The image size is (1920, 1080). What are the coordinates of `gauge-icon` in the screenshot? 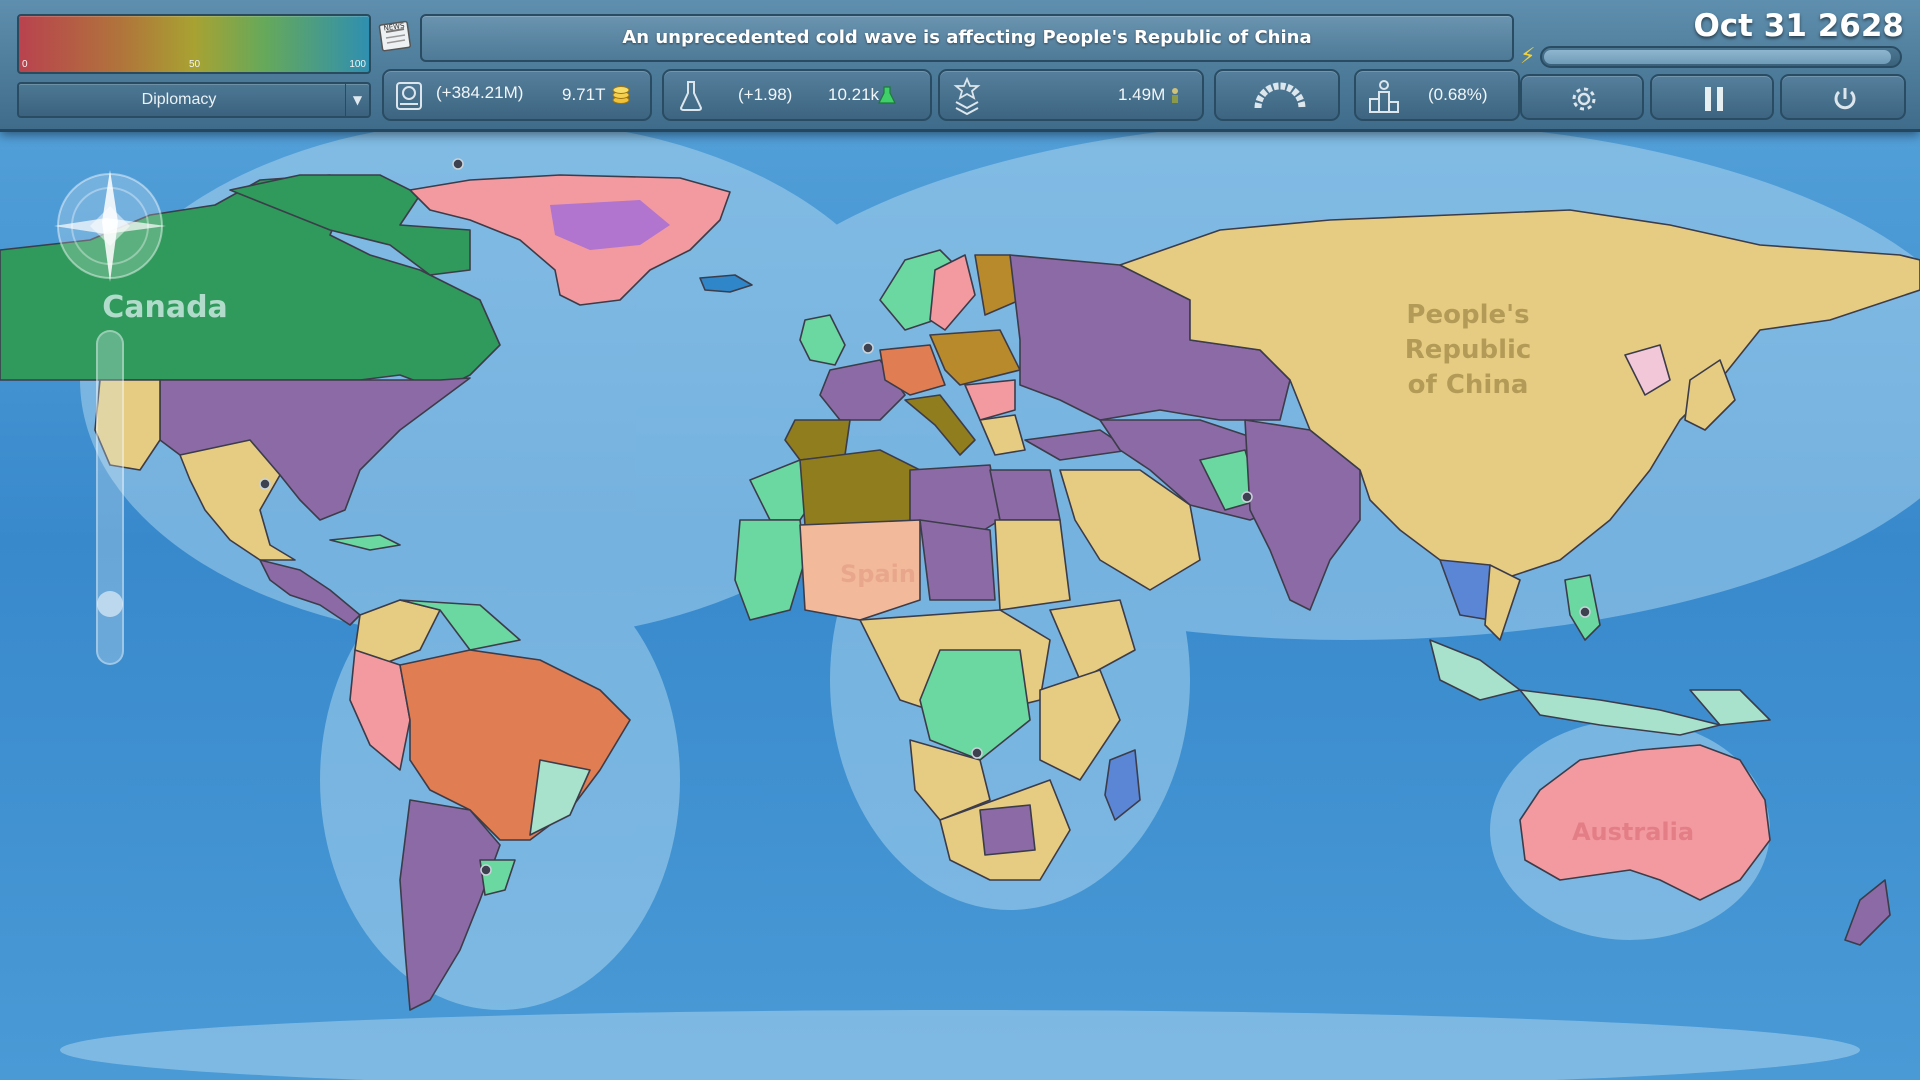 It's located at (1280, 95).